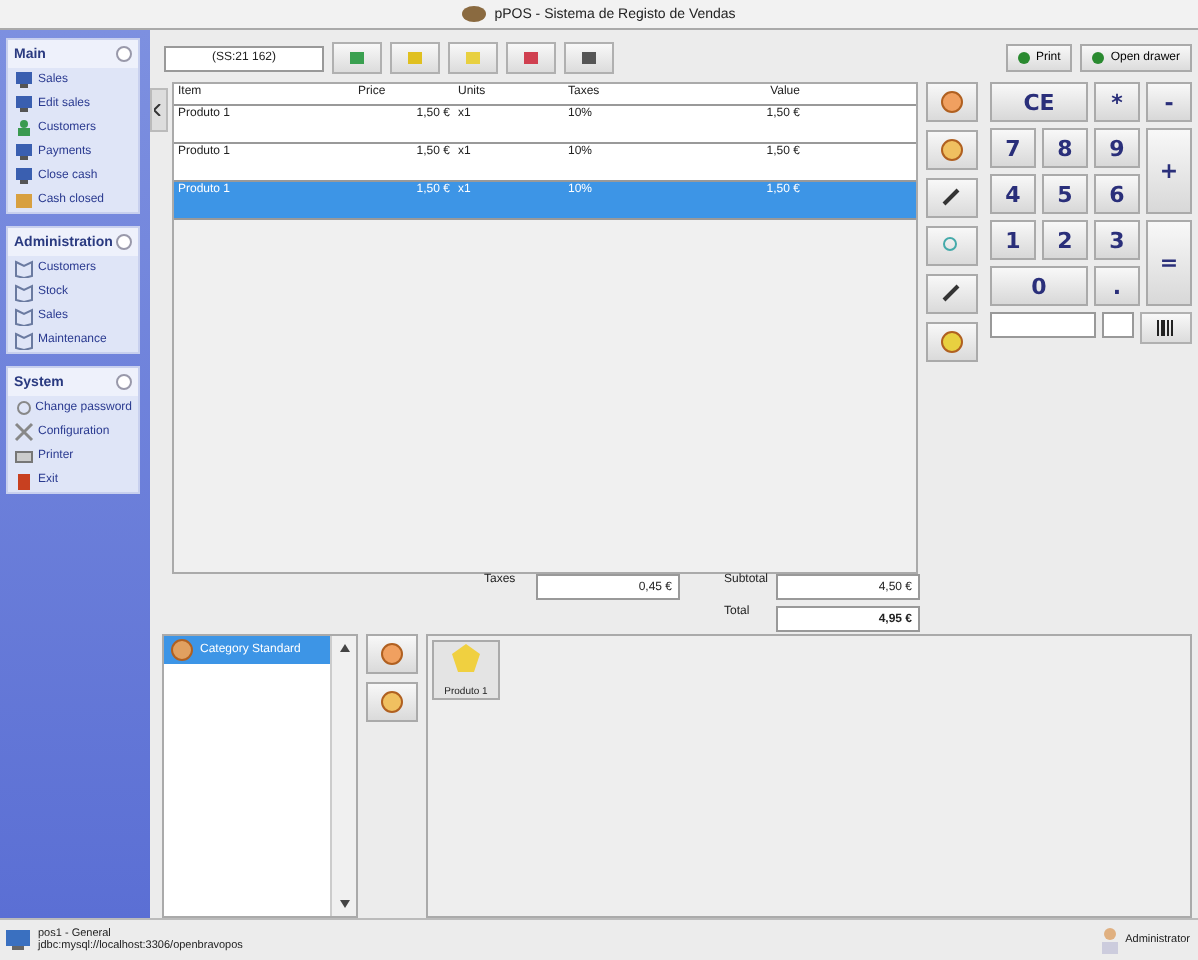 The image size is (1198, 960). Describe the element at coordinates (1039, 102) in the screenshot. I see `keypad-key: CE` at that location.